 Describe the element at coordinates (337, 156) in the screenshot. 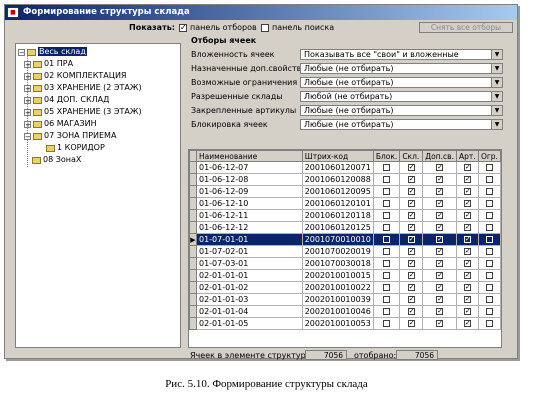

I see `column-header: Штрих-код` at that location.